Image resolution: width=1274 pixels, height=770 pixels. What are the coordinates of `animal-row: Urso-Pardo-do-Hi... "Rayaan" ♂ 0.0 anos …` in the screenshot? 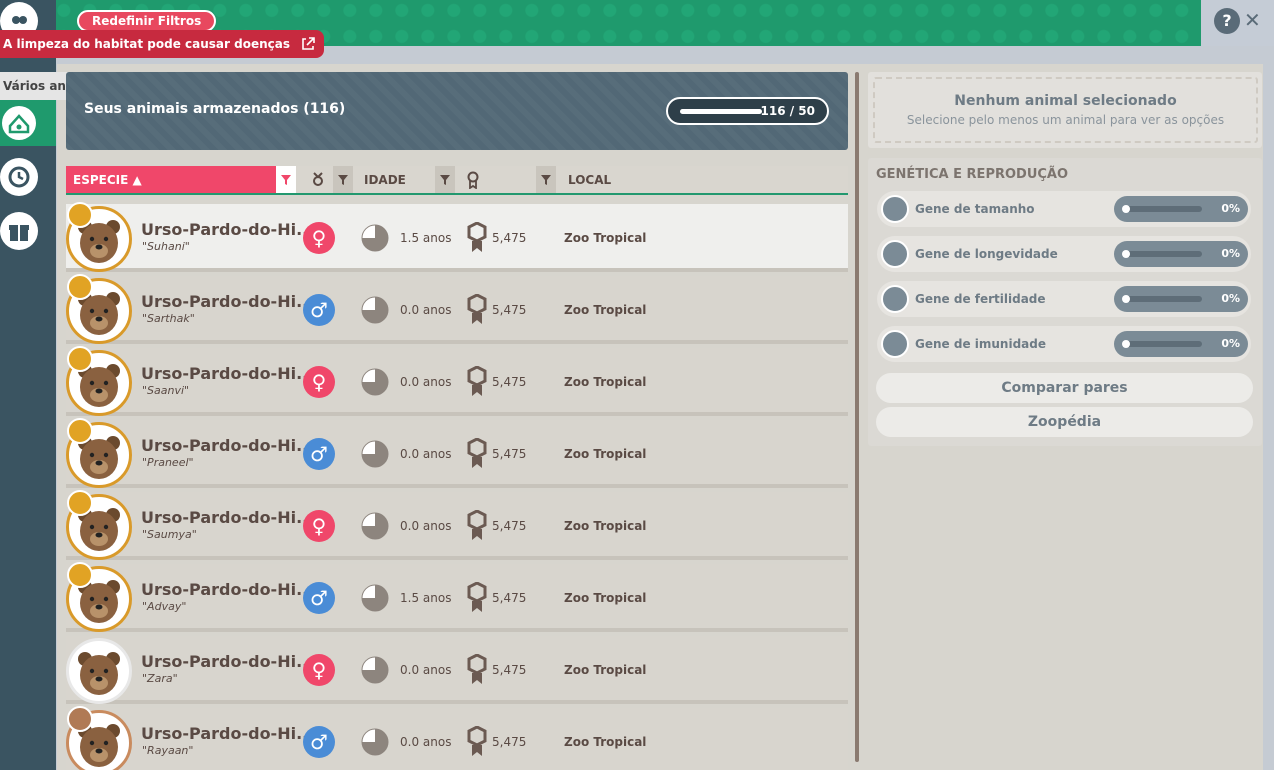 It's located at (457, 738).